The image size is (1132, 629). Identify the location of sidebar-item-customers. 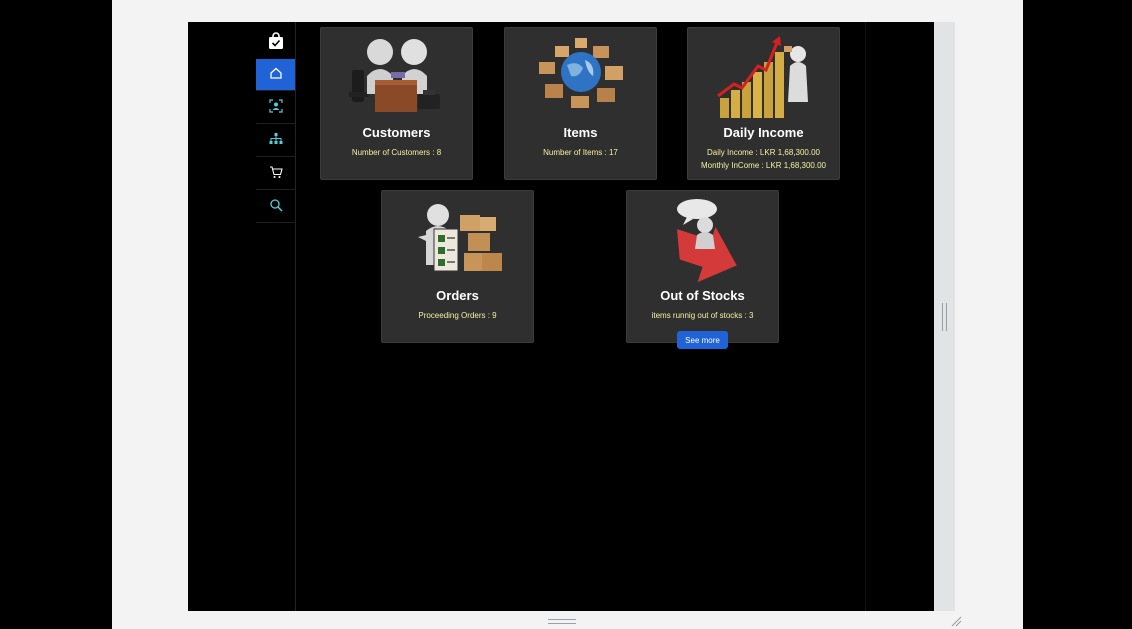
(275, 108).